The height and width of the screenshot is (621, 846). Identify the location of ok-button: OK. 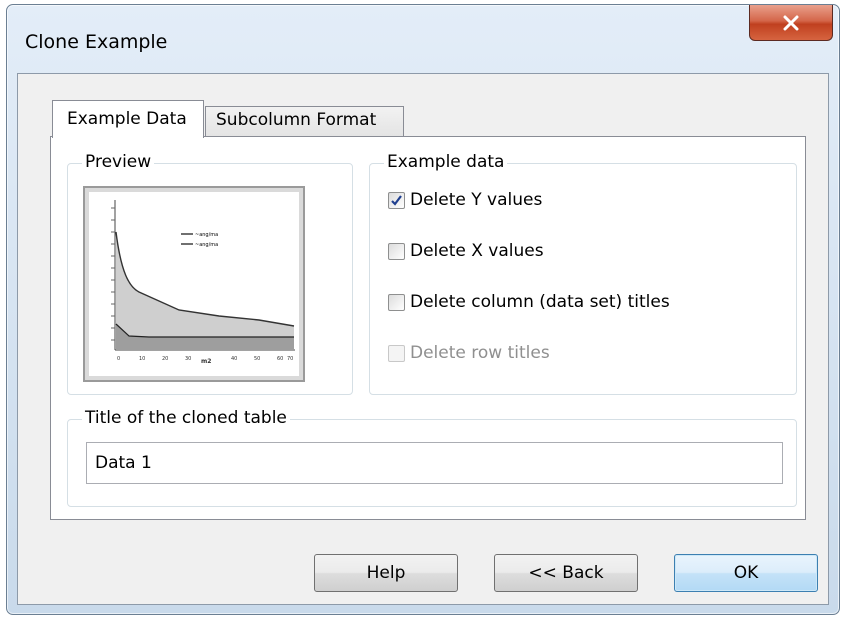
(746, 573).